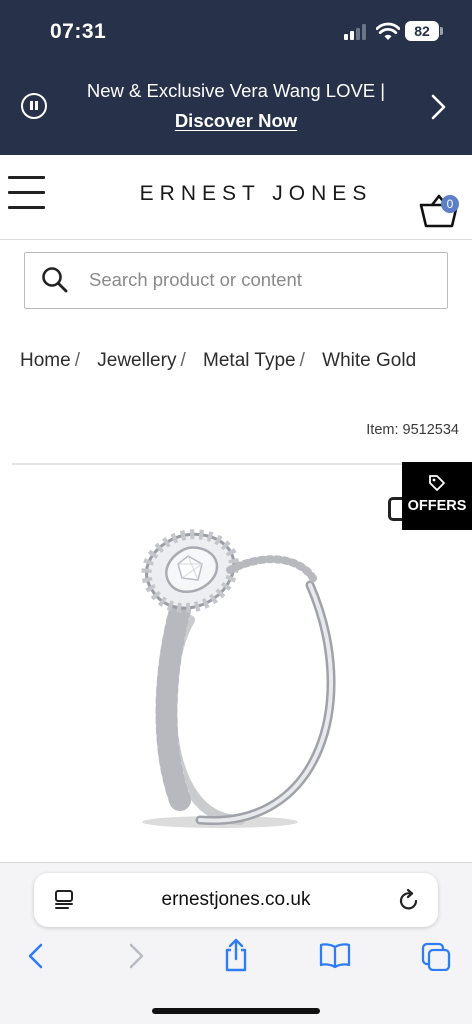  What do you see at coordinates (256, 194) in the screenshot?
I see `site-logo: ERNEST JONES` at bounding box center [256, 194].